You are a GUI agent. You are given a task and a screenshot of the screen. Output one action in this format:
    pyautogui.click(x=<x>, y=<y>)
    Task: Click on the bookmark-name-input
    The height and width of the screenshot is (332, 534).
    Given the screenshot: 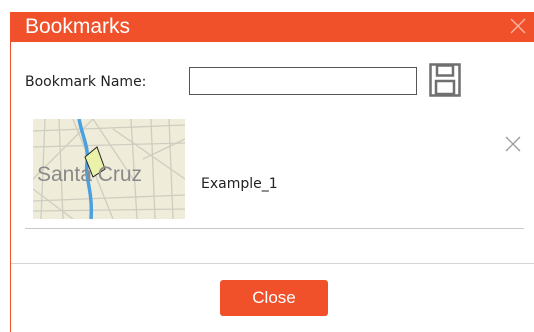 What is the action you would take?
    pyautogui.click(x=303, y=81)
    